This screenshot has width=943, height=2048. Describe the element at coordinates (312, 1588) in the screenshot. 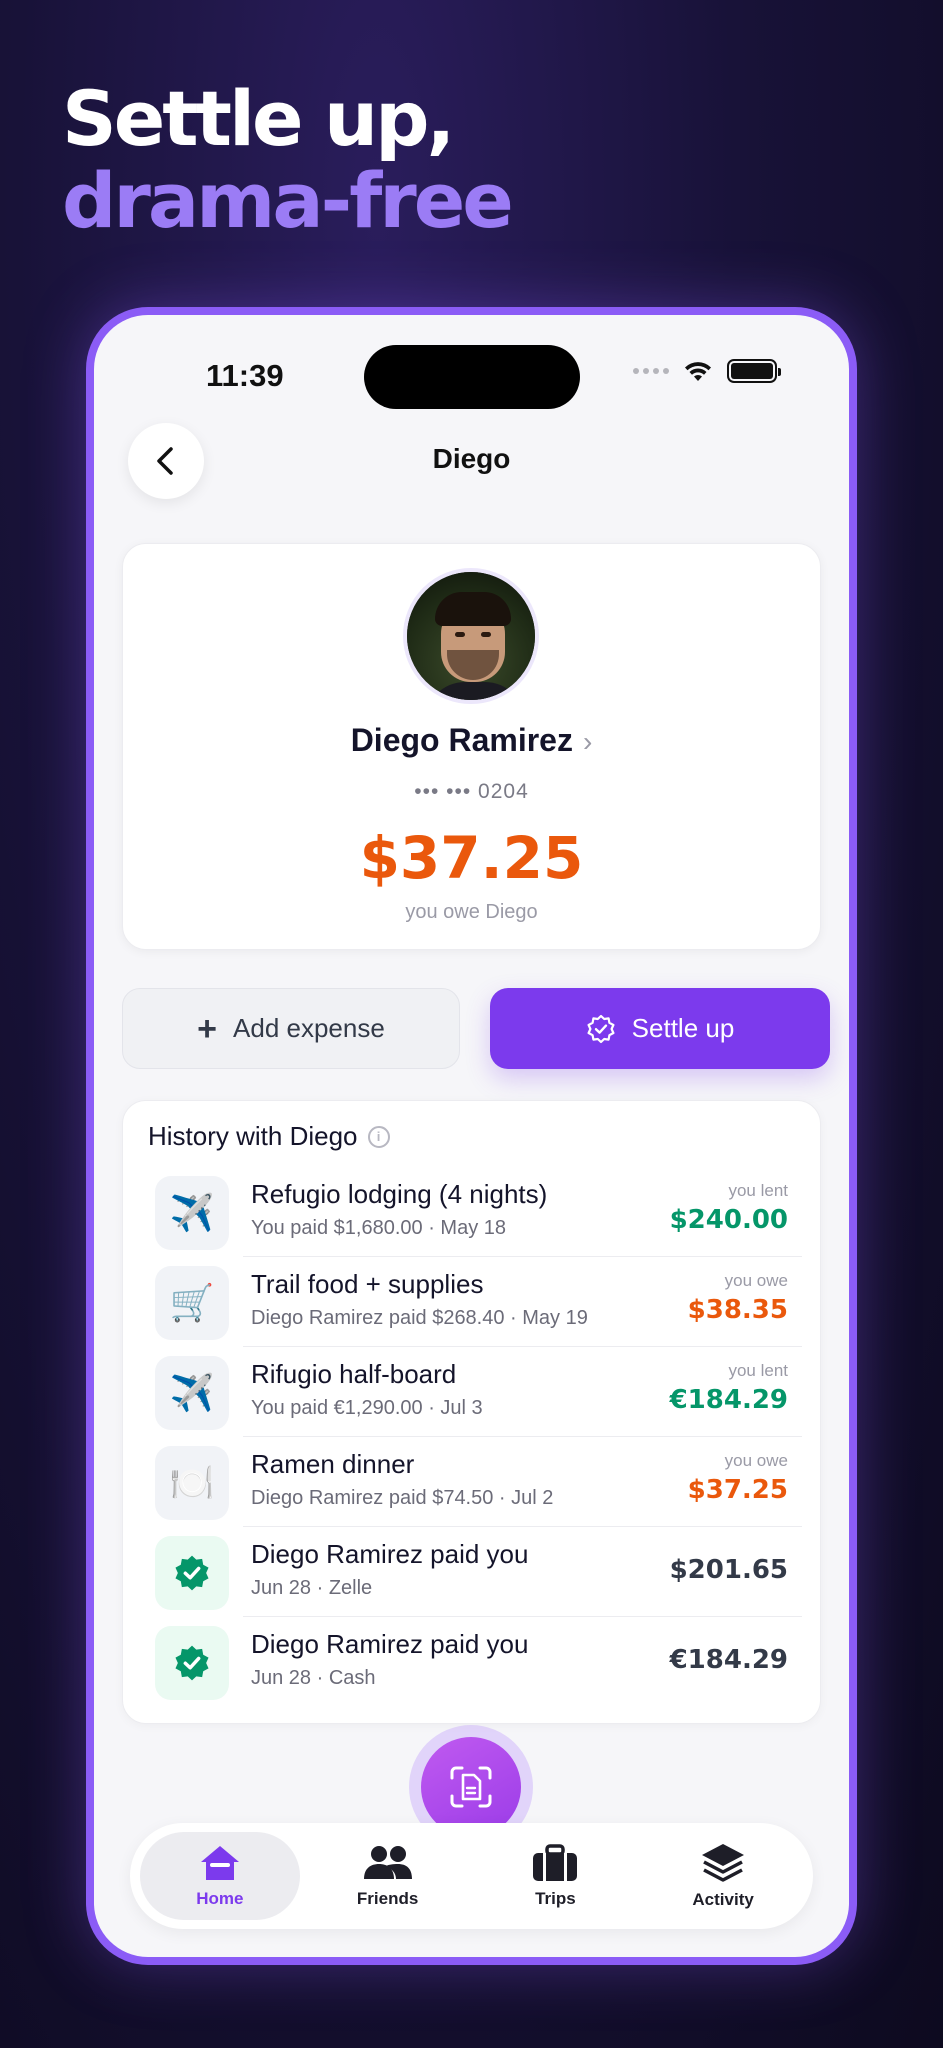

I see `history-row-subtitle: Jun 28 · Zelle` at that location.